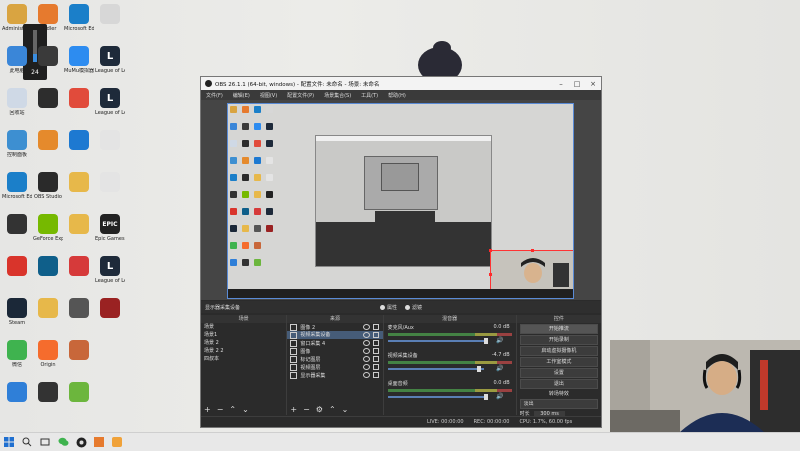  Describe the element at coordinates (9, 442) in the screenshot. I see `windows-start-icon` at that location.